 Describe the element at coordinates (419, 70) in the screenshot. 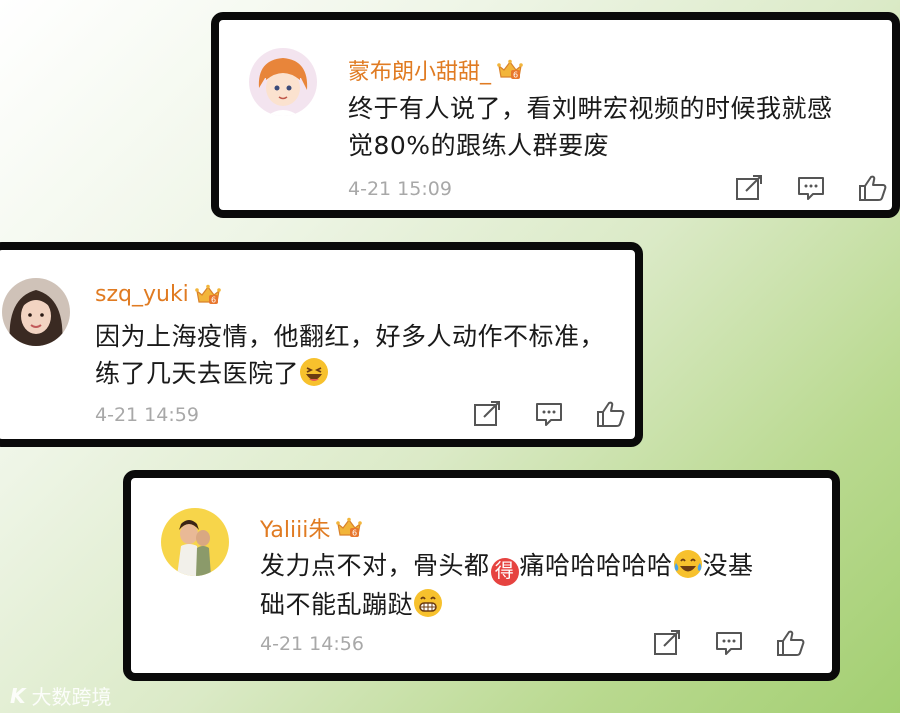

I see `username-text: 蒙布朗小甜甜_` at that location.